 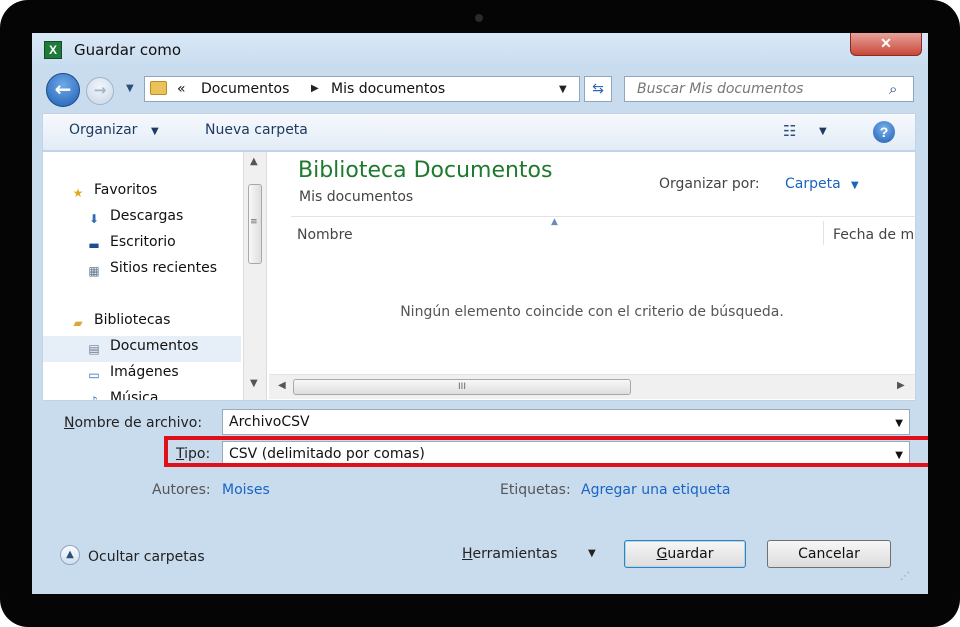 I want to click on scroll-left-icon: ◀, so click(x=282, y=385).